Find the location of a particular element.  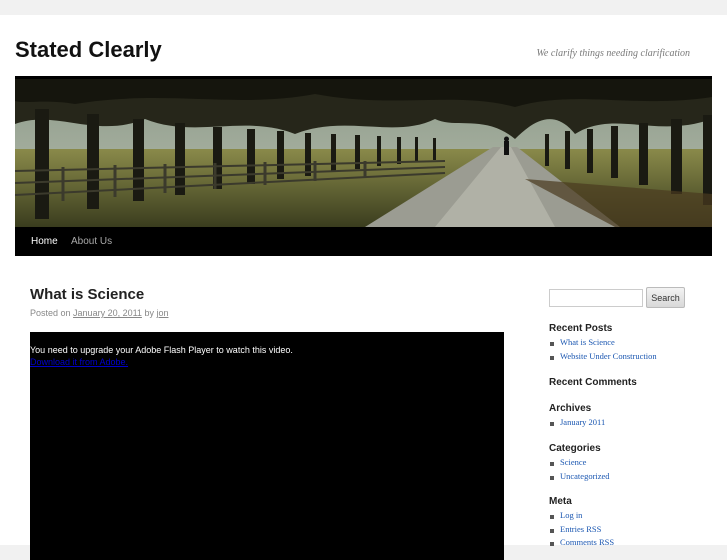

list-item: Uncategorized is located at coordinates (579, 478).